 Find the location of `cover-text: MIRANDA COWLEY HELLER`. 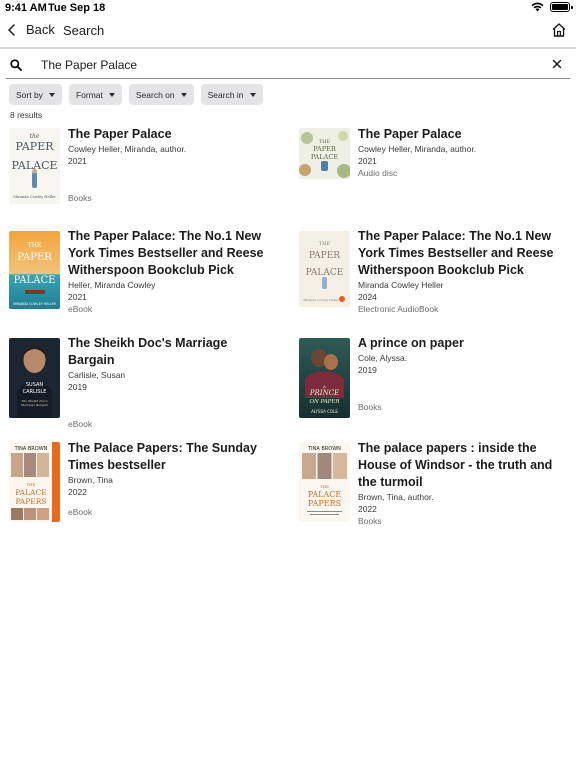

cover-text: MIRANDA COWLEY HELLER is located at coordinates (35, 304).